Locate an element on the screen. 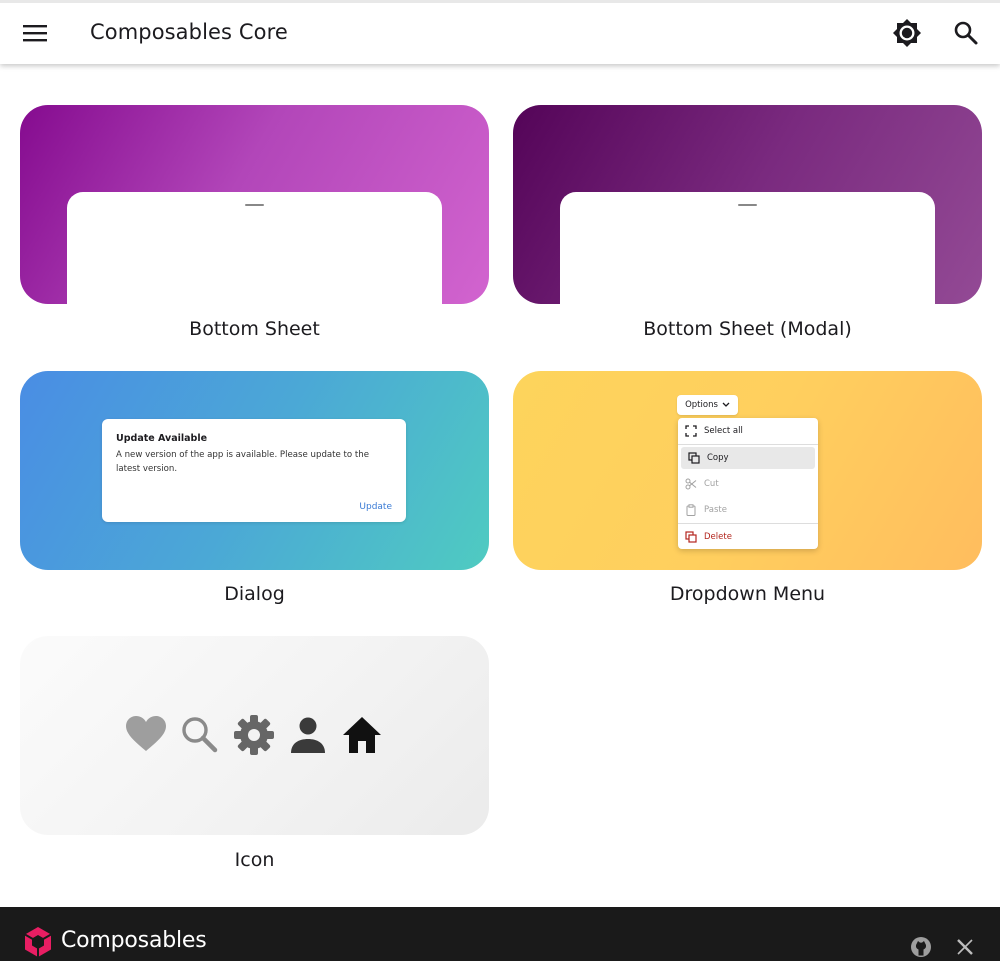 The image size is (1000, 961). menu-item-label: Delete is located at coordinates (718, 537).